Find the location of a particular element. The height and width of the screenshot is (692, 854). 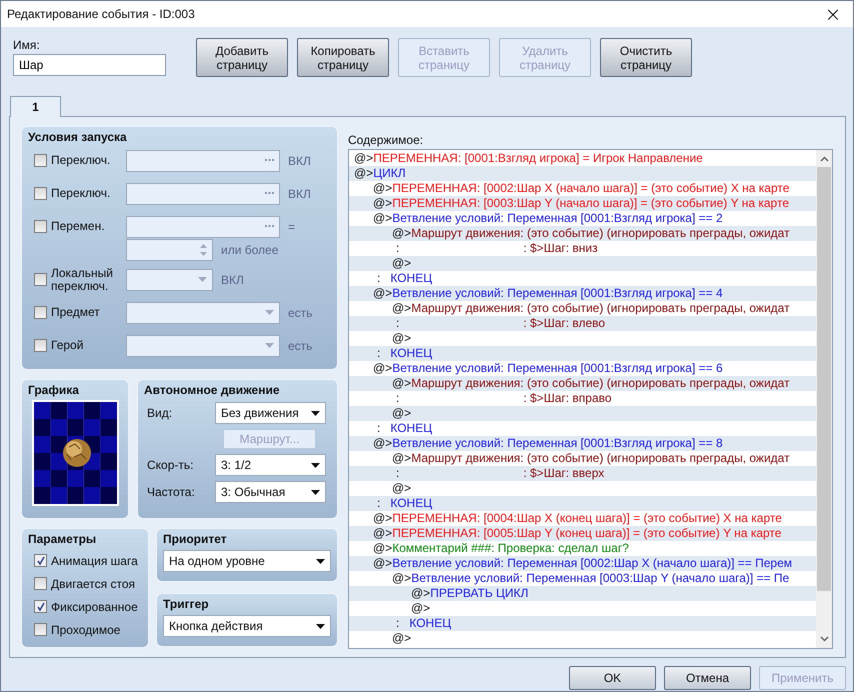

condition-label: Герой is located at coordinates (67, 345).